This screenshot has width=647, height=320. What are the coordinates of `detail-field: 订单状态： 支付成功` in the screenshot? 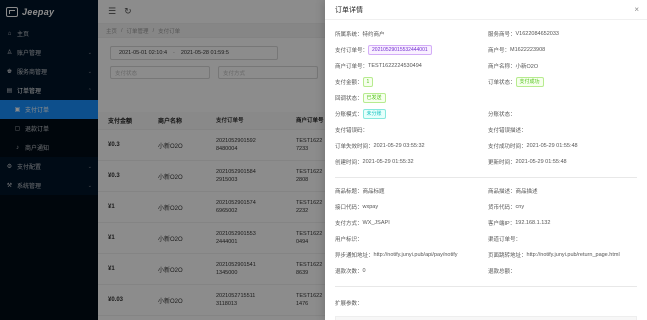 It's located at (564, 82).